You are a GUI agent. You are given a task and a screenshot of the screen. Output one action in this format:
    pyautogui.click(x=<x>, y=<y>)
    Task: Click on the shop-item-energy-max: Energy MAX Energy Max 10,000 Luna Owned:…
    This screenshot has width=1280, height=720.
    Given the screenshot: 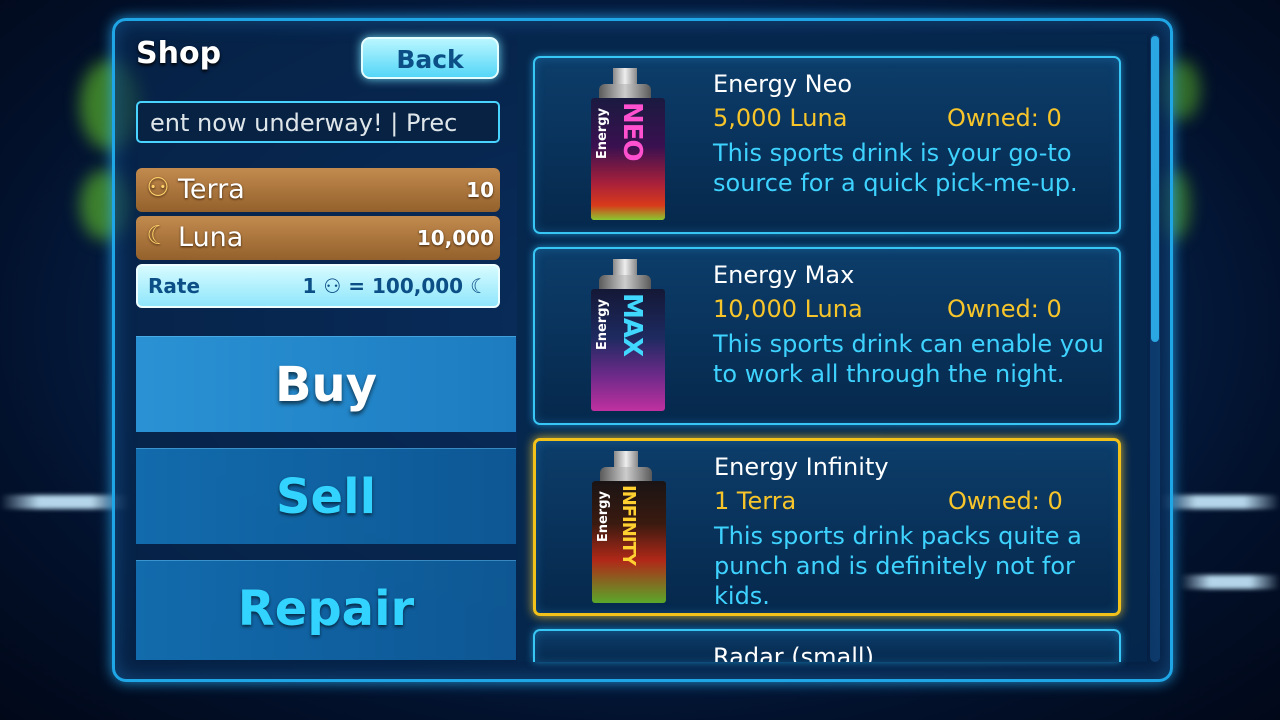 What is the action you would take?
    pyautogui.click(x=827, y=336)
    